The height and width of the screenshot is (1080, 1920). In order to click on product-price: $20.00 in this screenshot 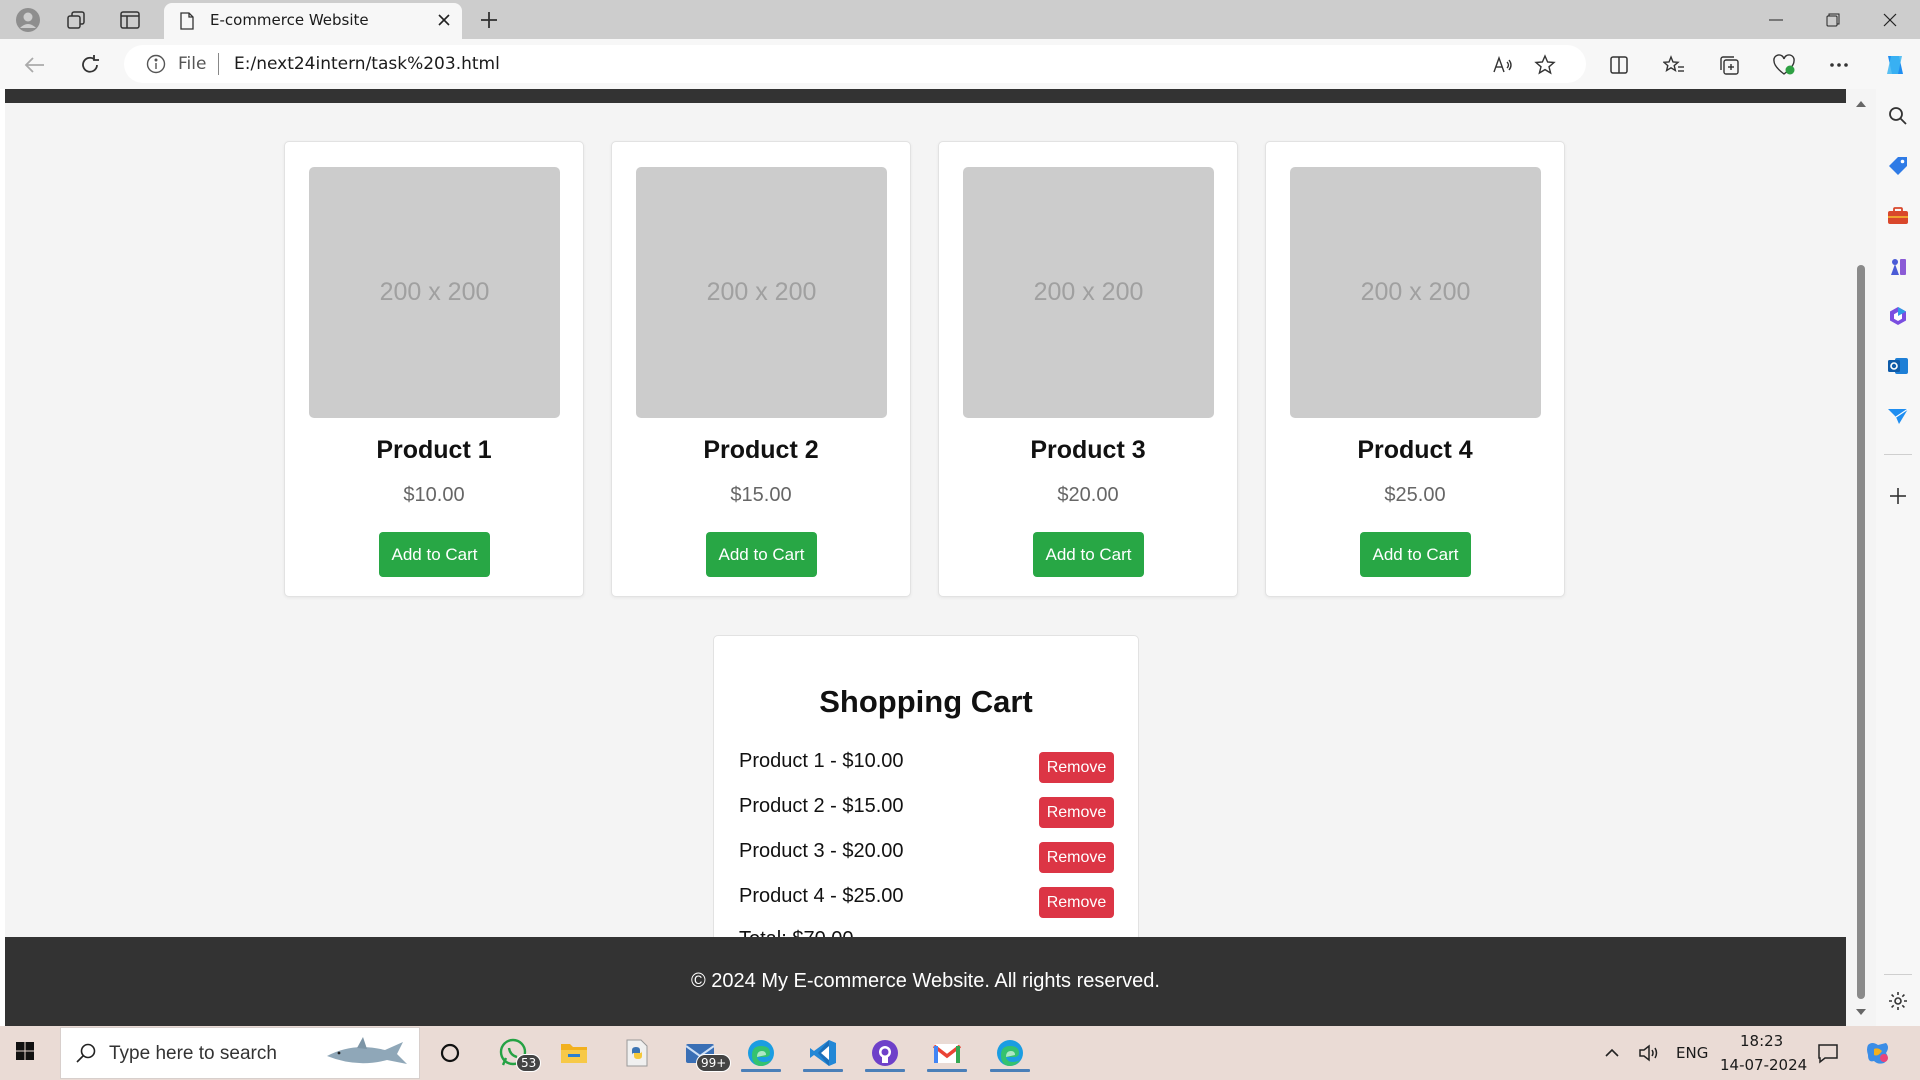, I will do `click(1088, 495)`.